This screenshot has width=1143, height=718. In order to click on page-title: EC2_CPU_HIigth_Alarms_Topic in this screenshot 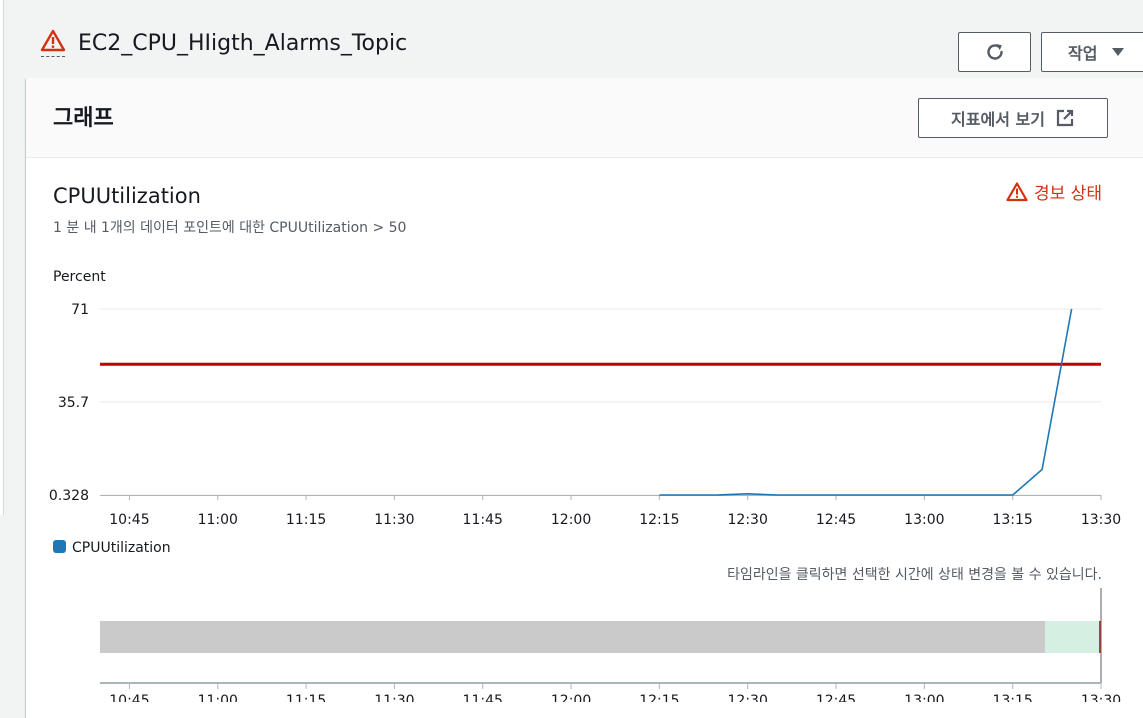, I will do `click(243, 43)`.